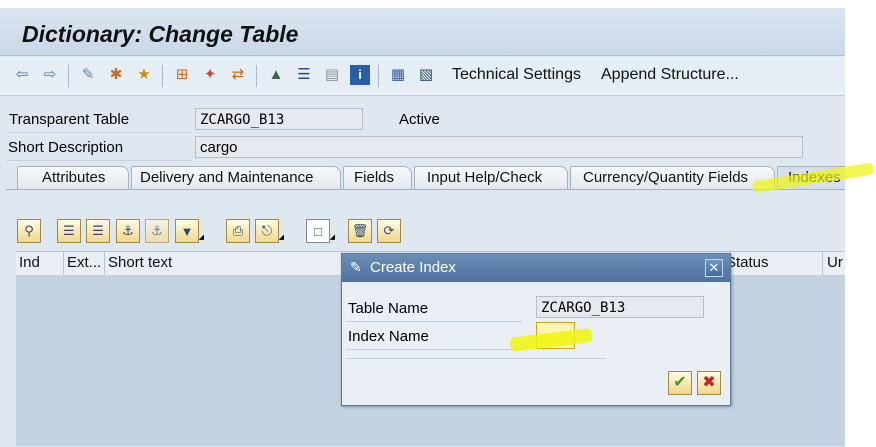 The image size is (876, 447). I want to click on dialog-table-name-field: ZCARGO_B13, so click(620, 307).